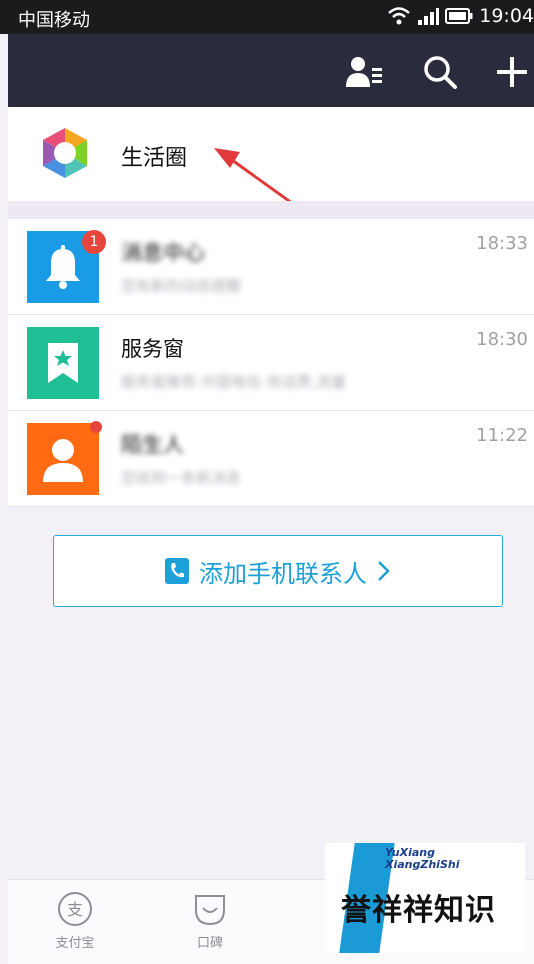 The image size is (534, 964). I want to click on message-time: 18:30, so click(502, 339).